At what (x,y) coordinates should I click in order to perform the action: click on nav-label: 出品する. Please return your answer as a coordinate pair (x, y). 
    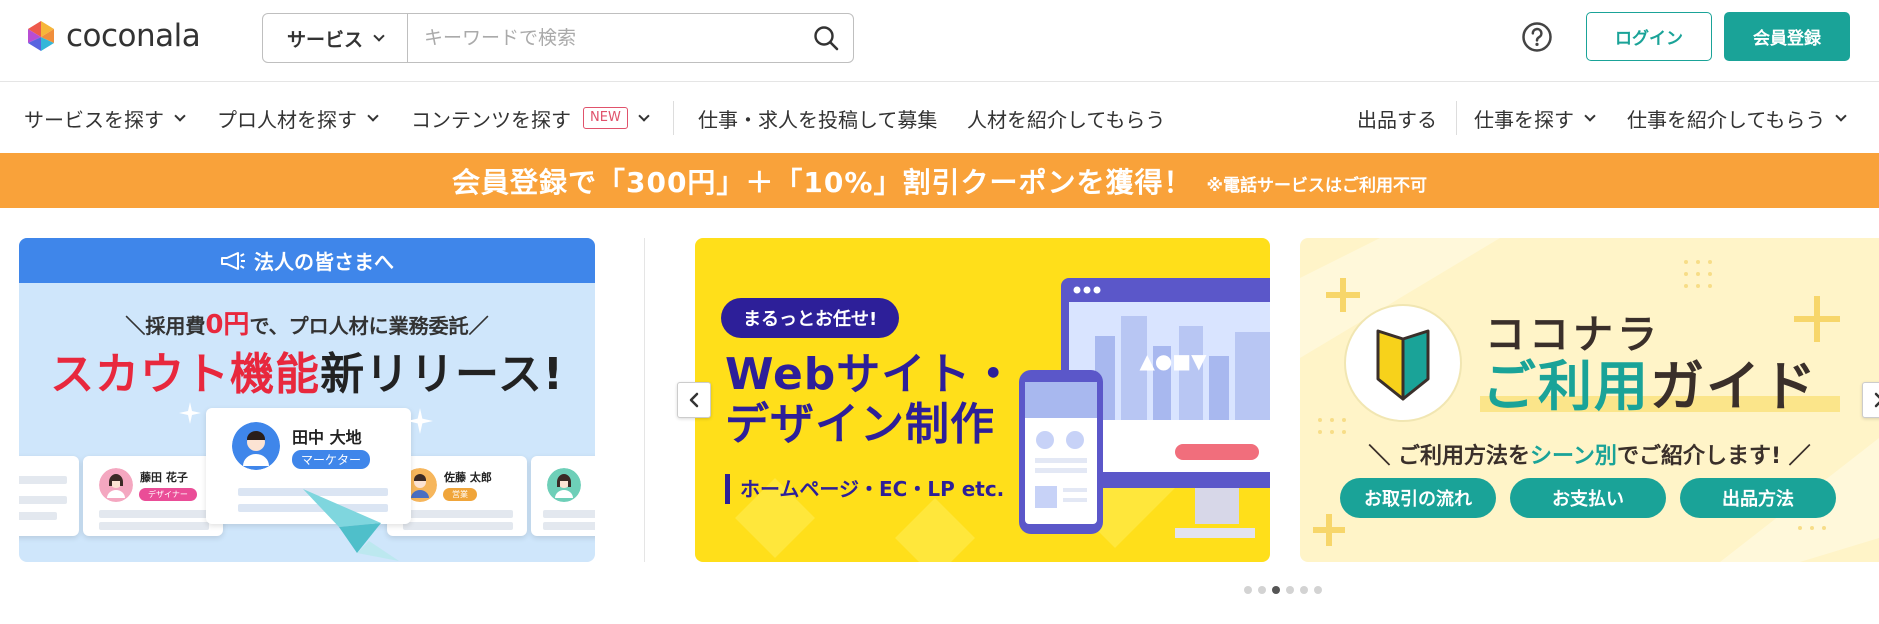
    Looking at the image, I should click on (1397, 119).